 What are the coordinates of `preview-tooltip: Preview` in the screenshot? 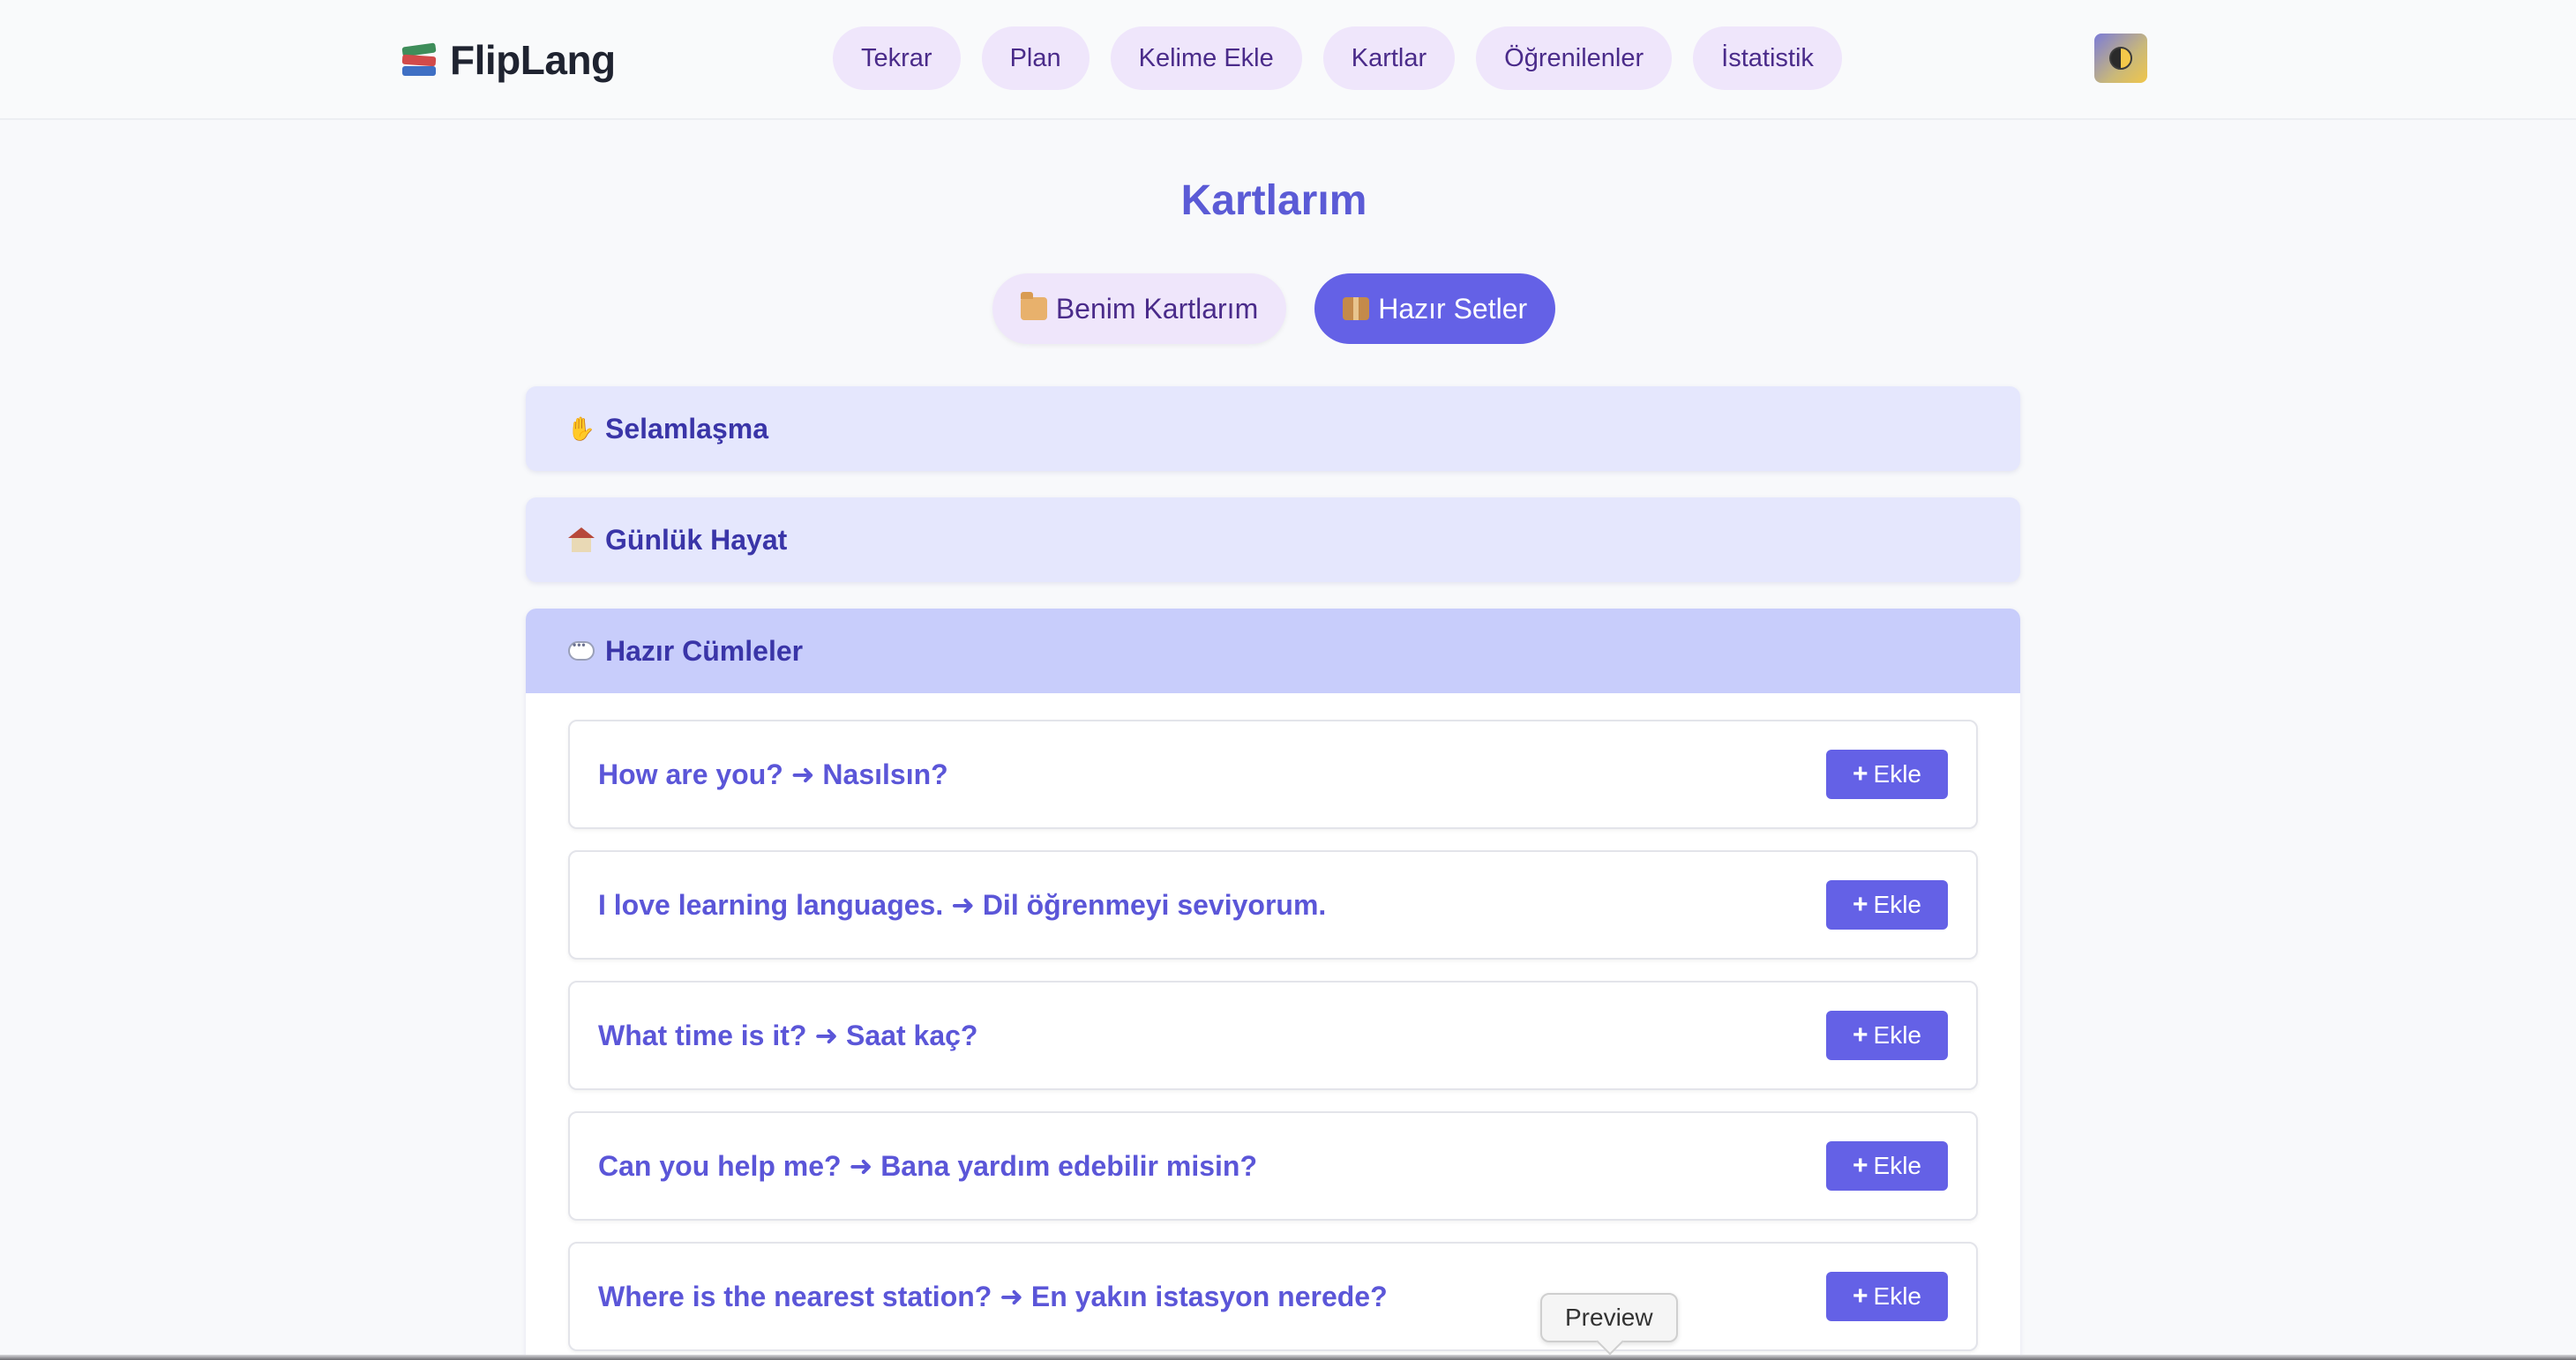 It's located at (1609, 1317).